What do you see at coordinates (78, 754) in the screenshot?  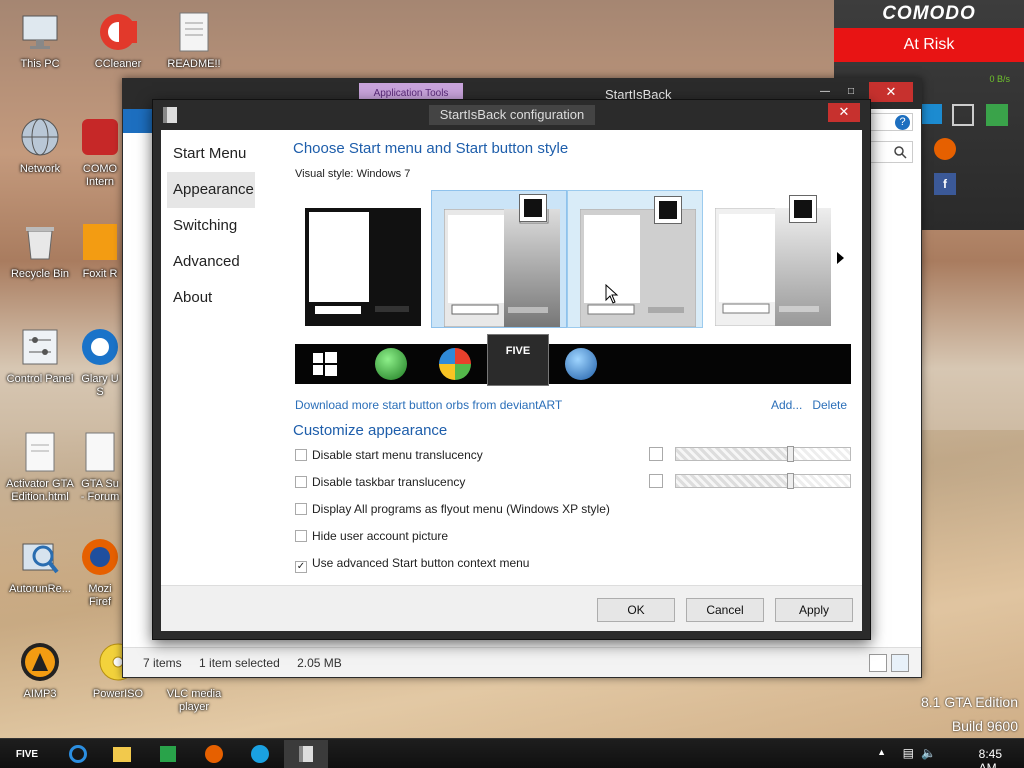 I see `taskbar-ie` at bounding box center [78, 754].